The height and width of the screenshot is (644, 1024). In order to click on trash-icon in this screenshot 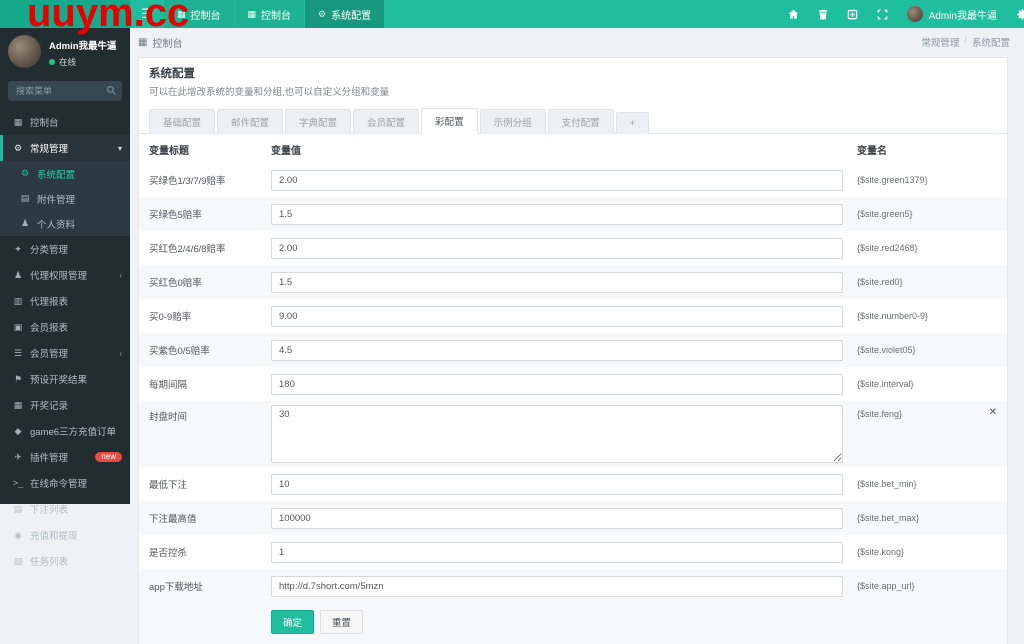, I will do `click(823, 14)`.